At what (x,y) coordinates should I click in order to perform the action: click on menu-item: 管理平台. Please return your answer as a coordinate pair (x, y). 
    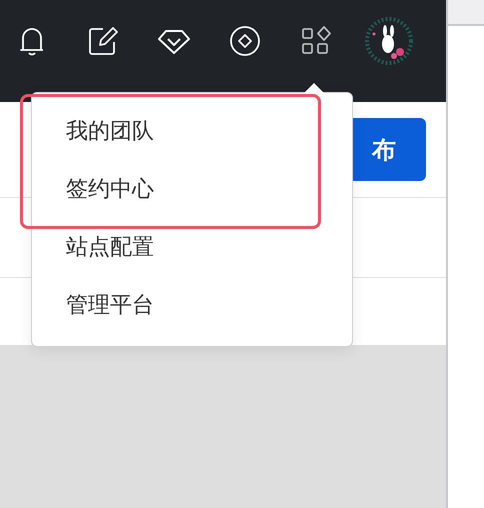
    Looking at the image, I should click on (192, 306).